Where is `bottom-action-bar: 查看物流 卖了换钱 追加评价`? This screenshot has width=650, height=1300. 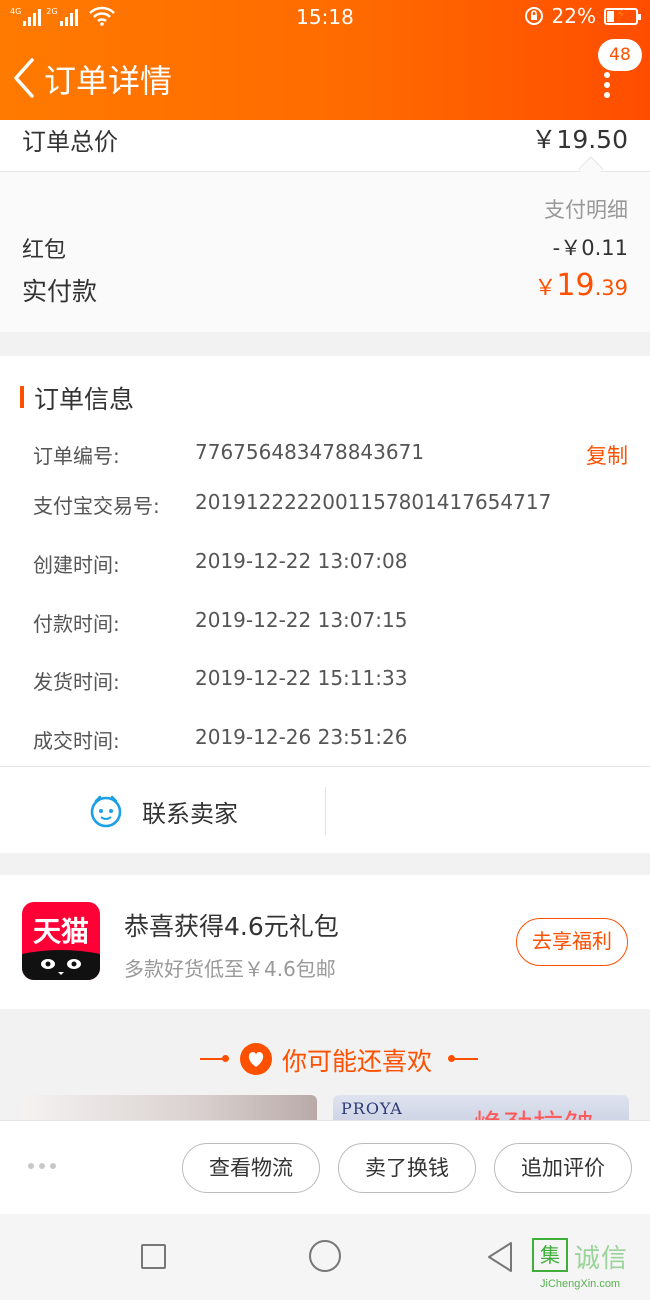
bottom-action-bar: 查看物流 卖了换钱 追加评价 is located at coordinates (325, 1167).